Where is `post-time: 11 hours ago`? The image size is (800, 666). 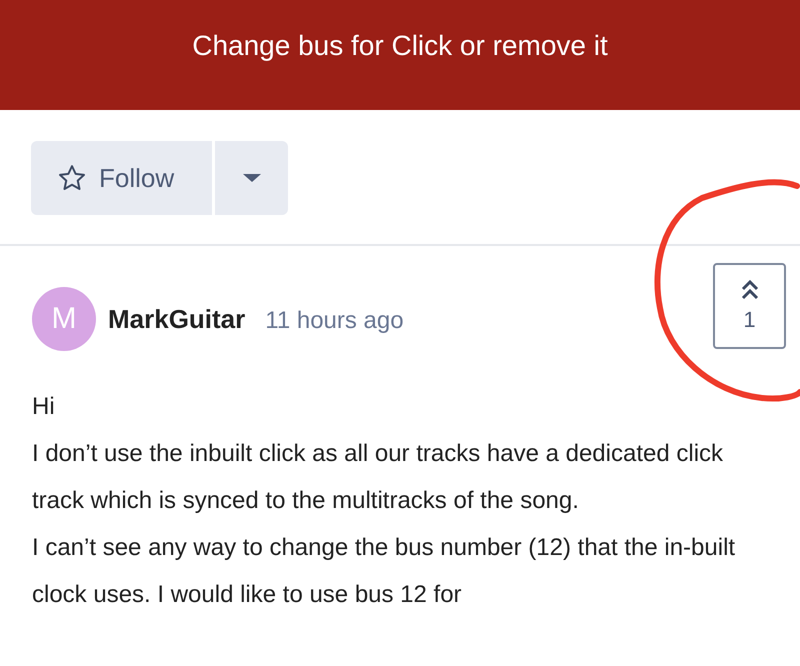
post-time: 11 hours ago is located at coordinates (334, 321).